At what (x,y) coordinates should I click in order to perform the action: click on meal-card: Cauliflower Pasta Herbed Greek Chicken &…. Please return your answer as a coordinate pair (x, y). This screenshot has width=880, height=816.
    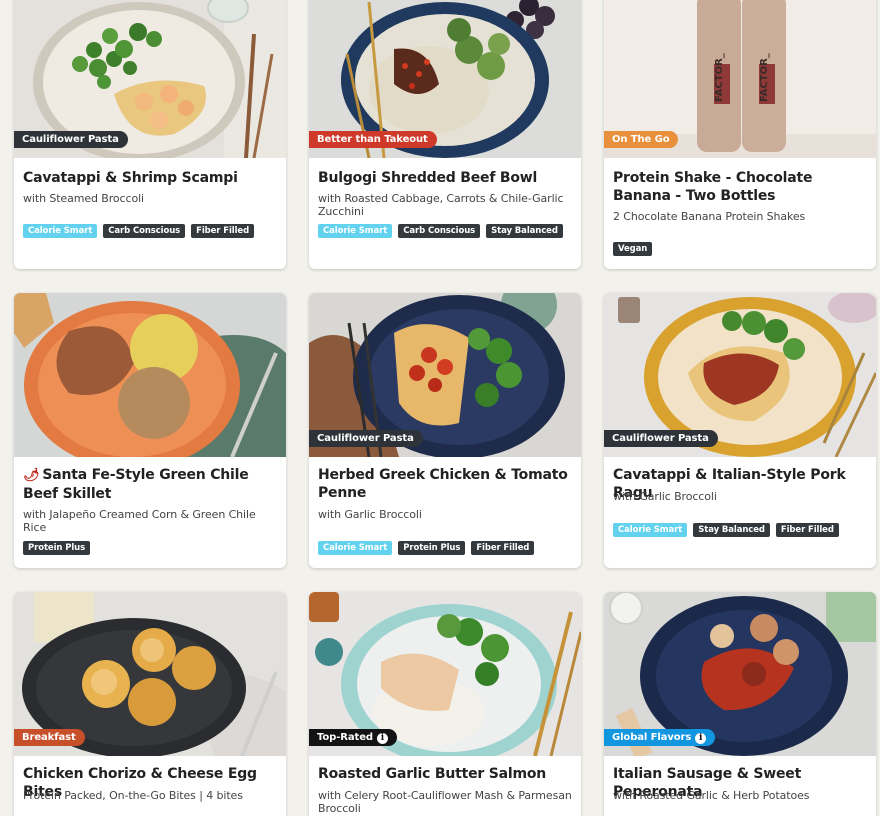
    Looking at the image, I should click on (445, 430).